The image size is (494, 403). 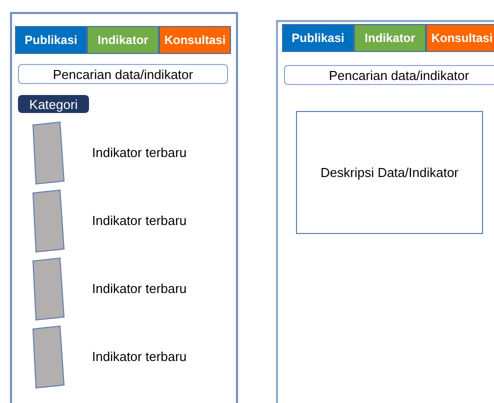 What do you see at coordinates (53, 104) in the screenshot?
I see `category-button: Kategori` at bounding box center [53, 104].